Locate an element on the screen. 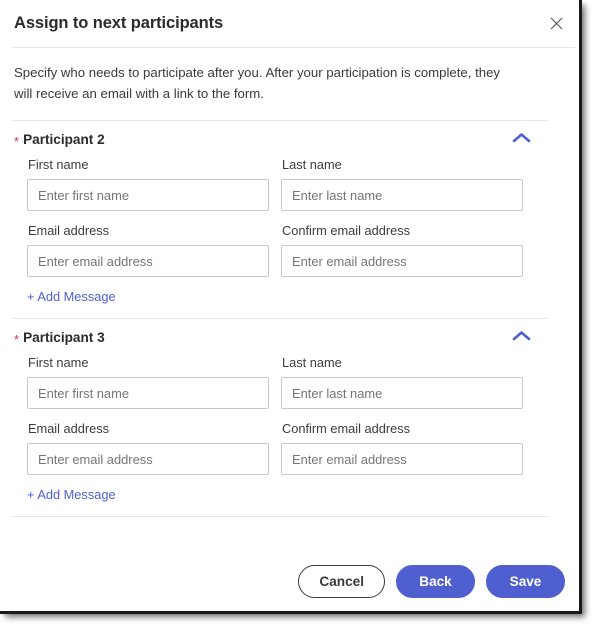 This screenshot has width=600, height=632. footer-divider is located at coordinates (280, 516).